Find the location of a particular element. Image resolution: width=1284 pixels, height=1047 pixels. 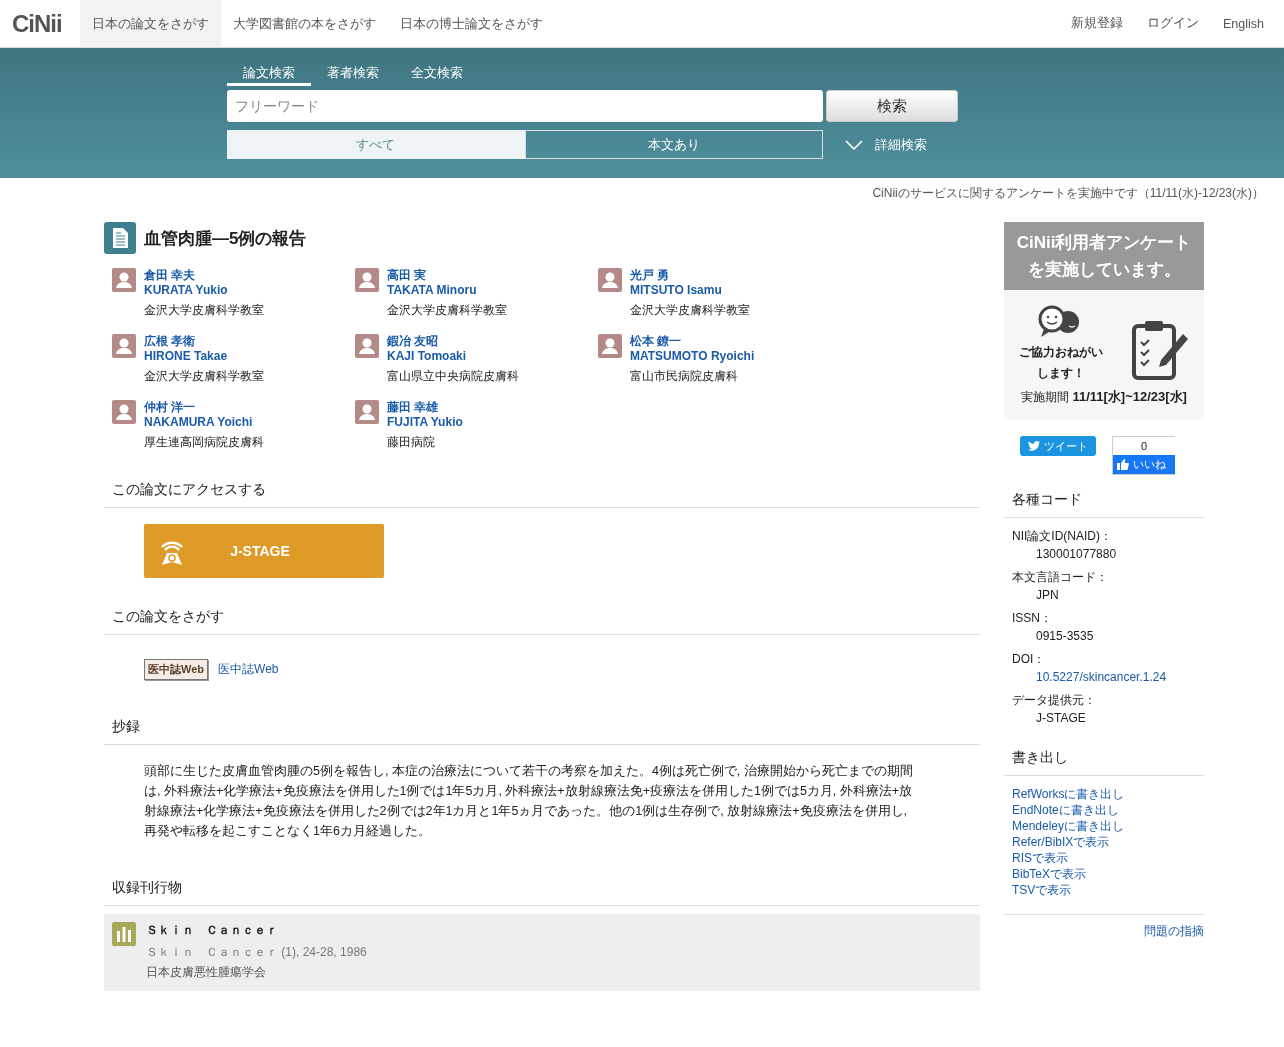

scope-tab: 本文あり is located at coordinates (673, 144).